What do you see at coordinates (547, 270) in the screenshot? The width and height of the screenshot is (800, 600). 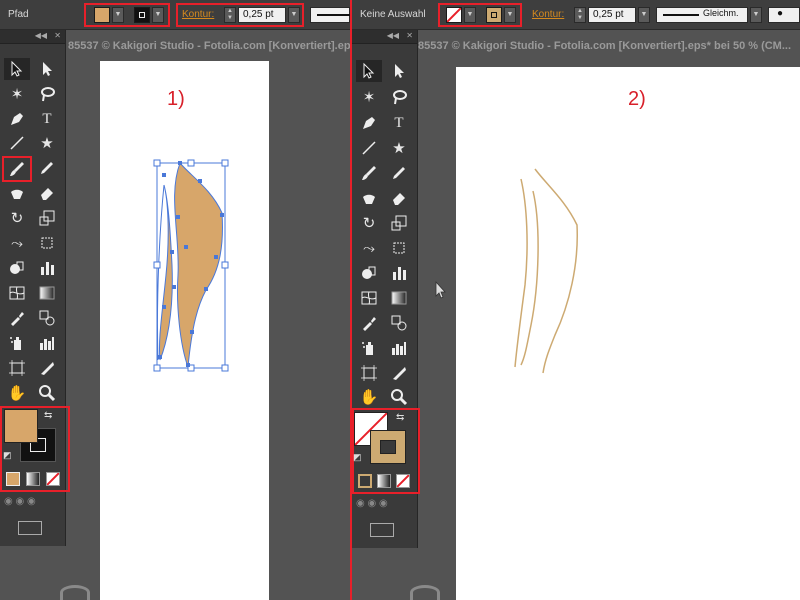 I see `stroked-leaf-artwork` at bounding box center [547, 270].